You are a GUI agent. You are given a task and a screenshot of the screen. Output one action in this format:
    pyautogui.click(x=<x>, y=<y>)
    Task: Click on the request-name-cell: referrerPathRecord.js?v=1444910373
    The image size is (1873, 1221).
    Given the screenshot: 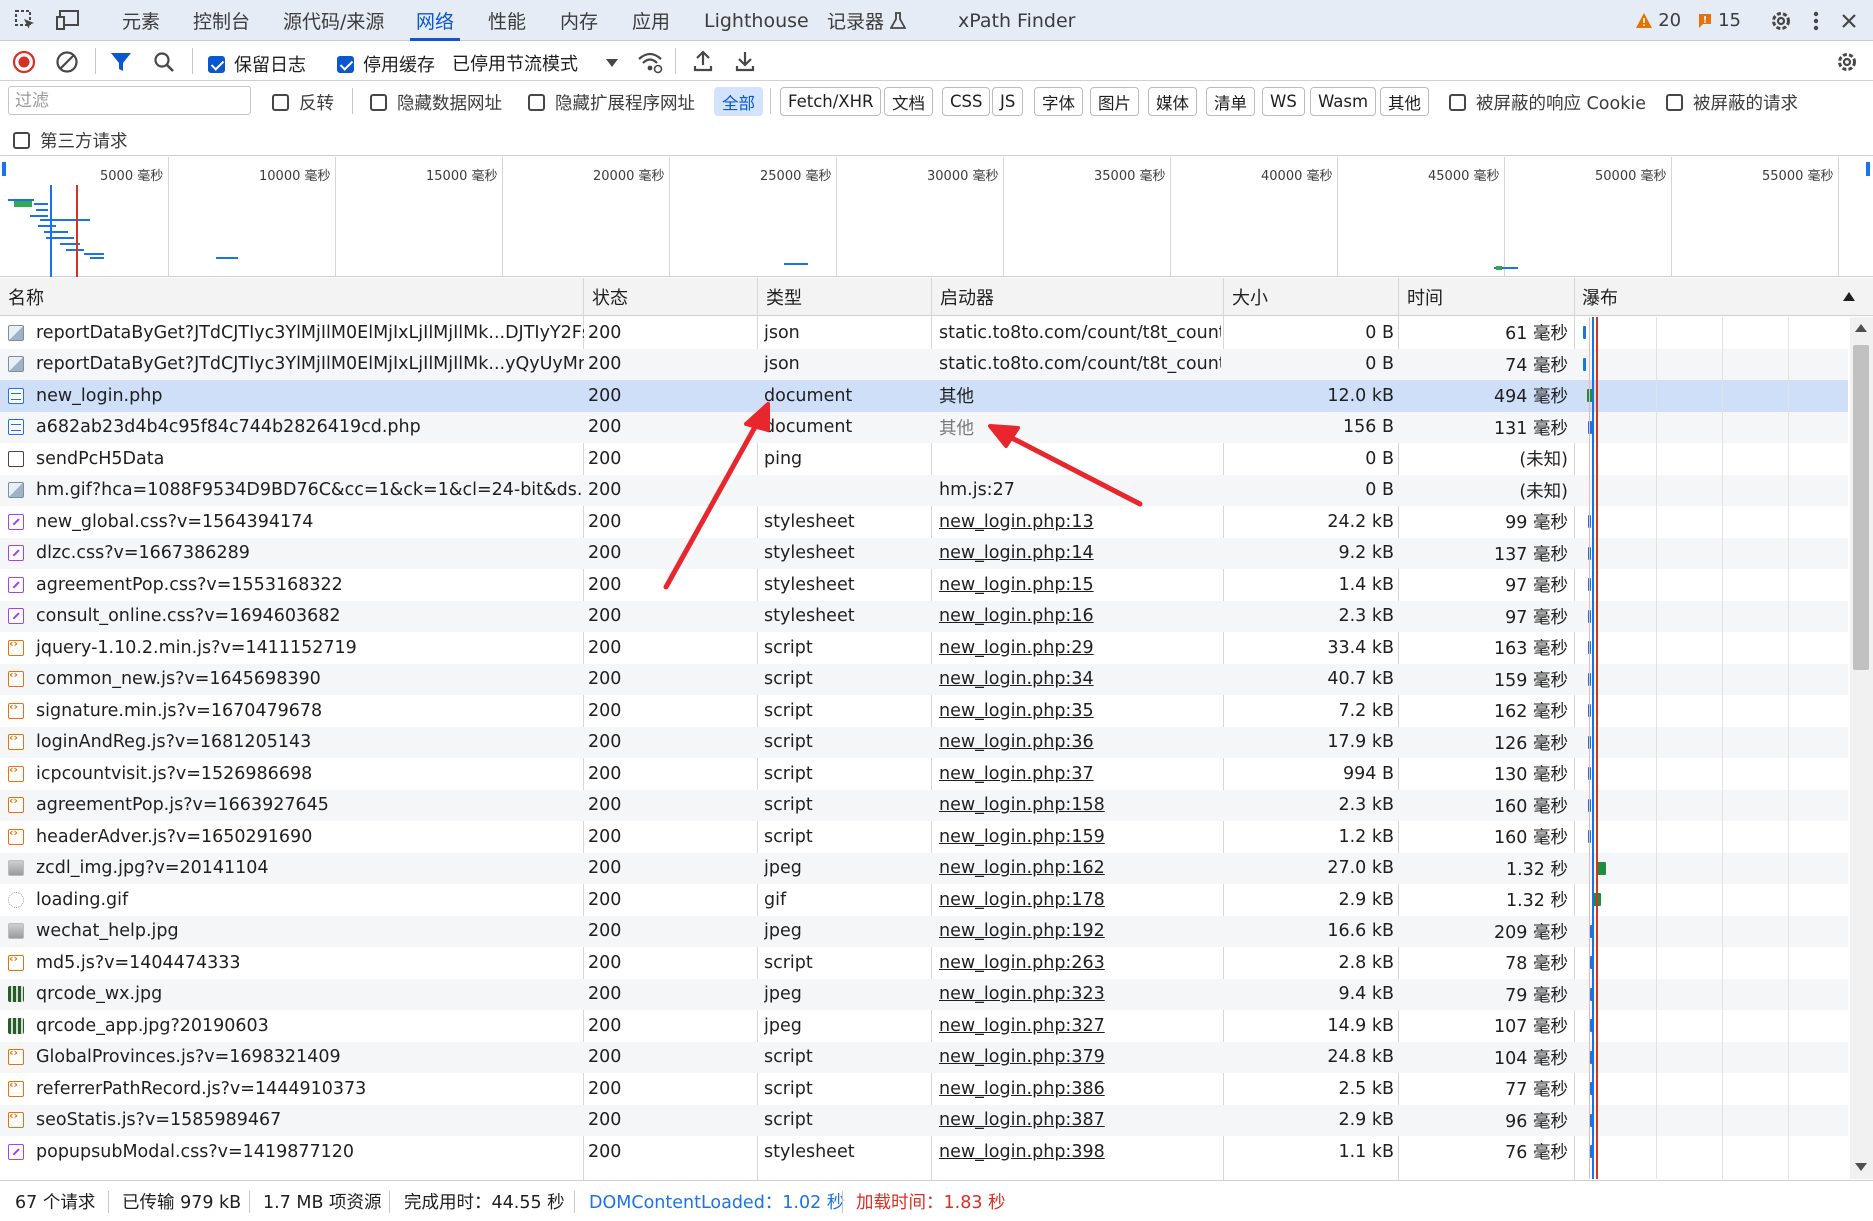 What is the action you would take?
    pyautogui.click(x=296, y=1089)
    